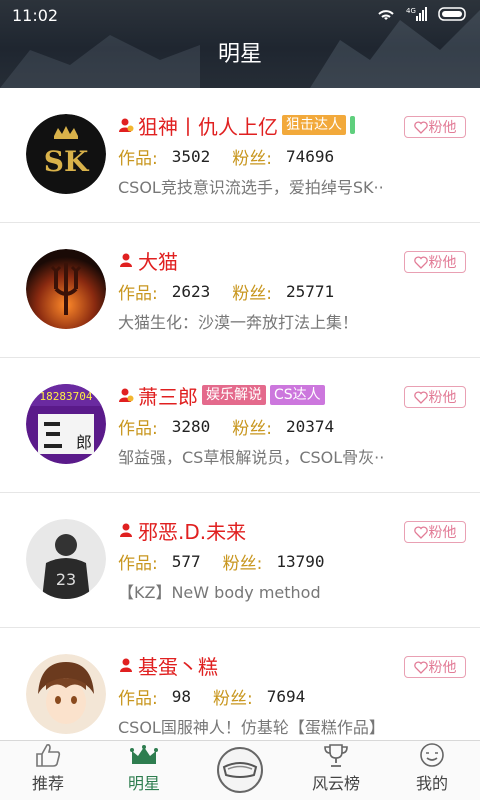 The width and height of the screenshot is (480, 800). Describe the element at coordinates (144, 754) in the screenshot. I see `crown-icon` at that location.